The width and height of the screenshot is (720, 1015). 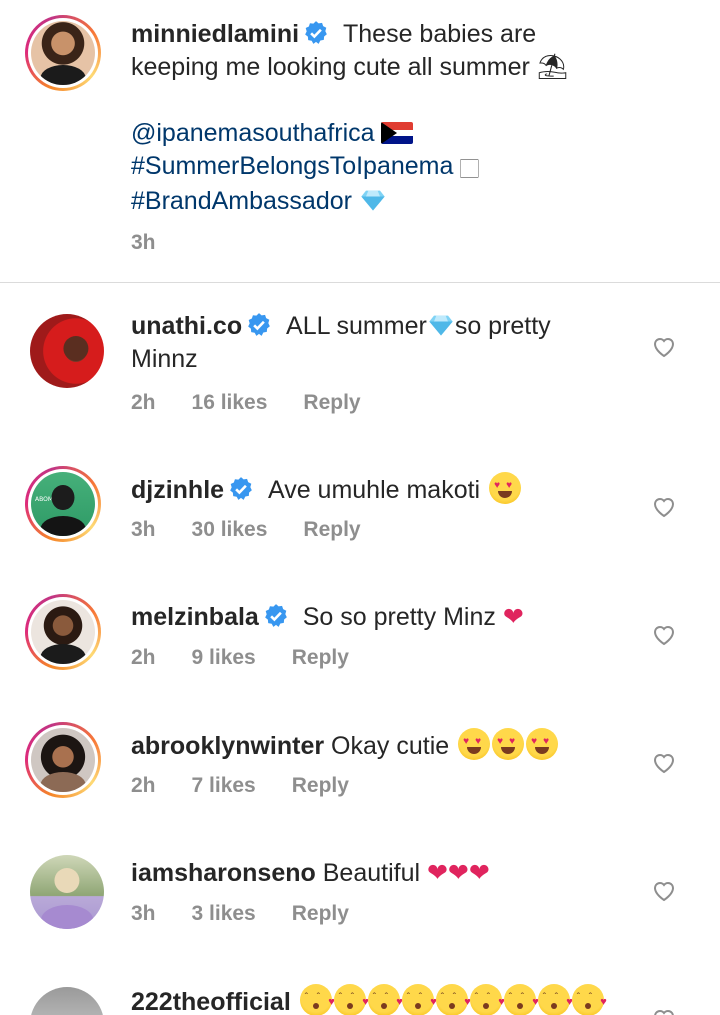 What do you see at coordinates (258, 658) in the screenshot?
I see `comment-meta: 2h 9 likes Reply` at bounding box center [258, 658].